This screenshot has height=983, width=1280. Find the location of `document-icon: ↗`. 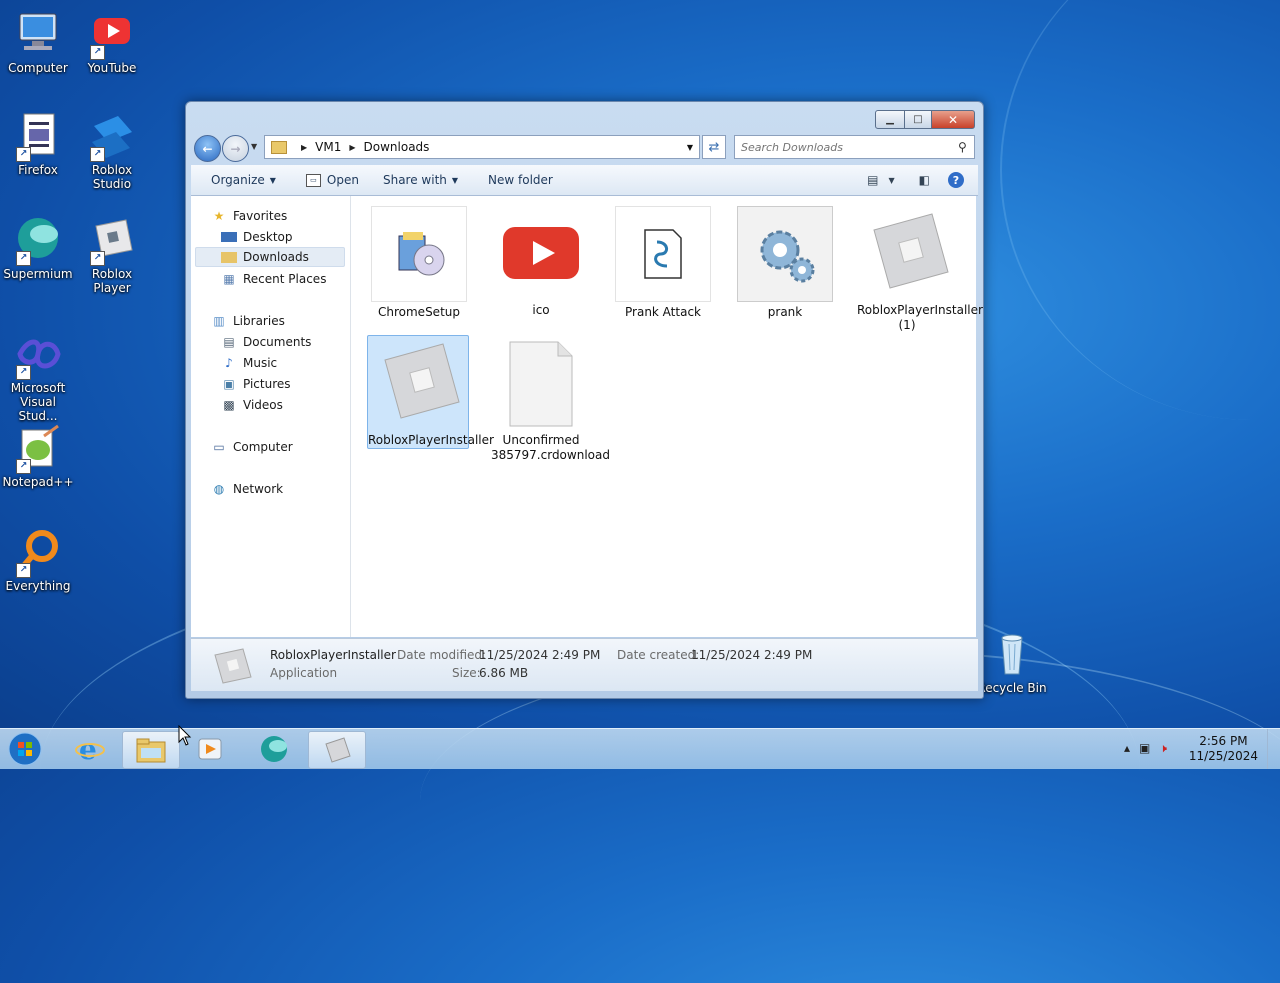

document-icon: ↗ is located at coordinates (38, 137).